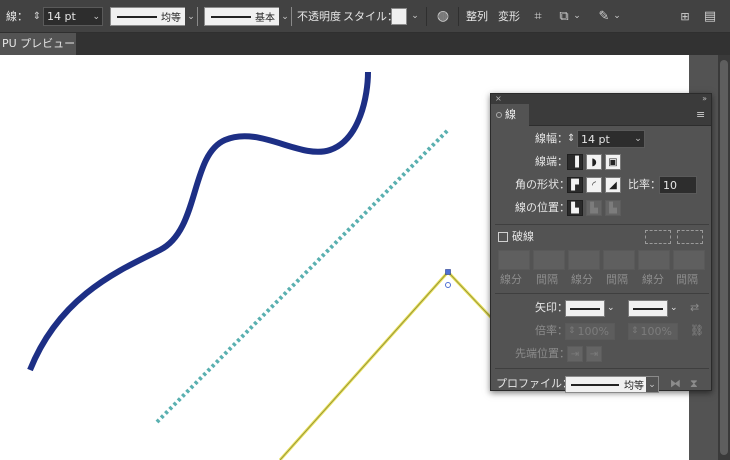 The width and height of the screenshot is (730, 460). What do you see at coordinates (601, 99) in the screenshot?
I see `panel-title-bar: × »` at bounding box center [601, 99].